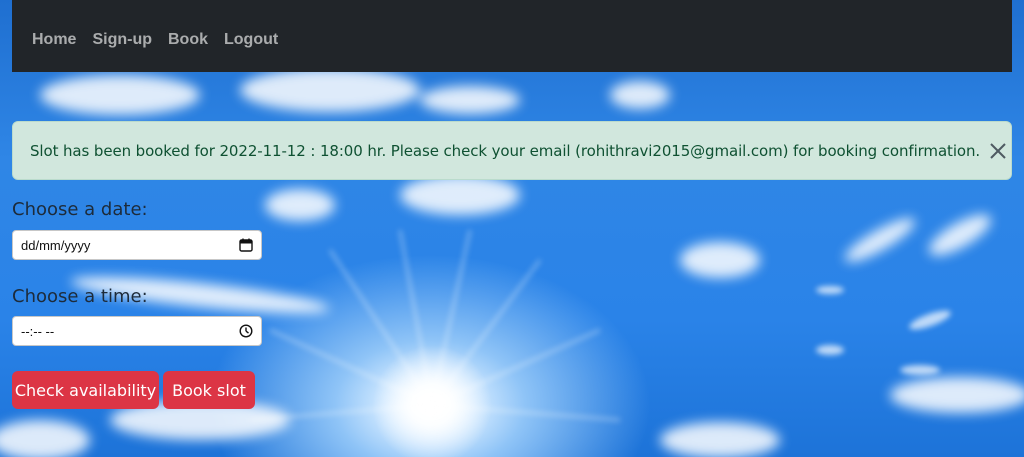 The width and height of the screenshot is (1024, 457). What do you see at coordinates (54, 36) in the screenshot?
I see `nav-home-link: Home` at bounding box center [54, 36].